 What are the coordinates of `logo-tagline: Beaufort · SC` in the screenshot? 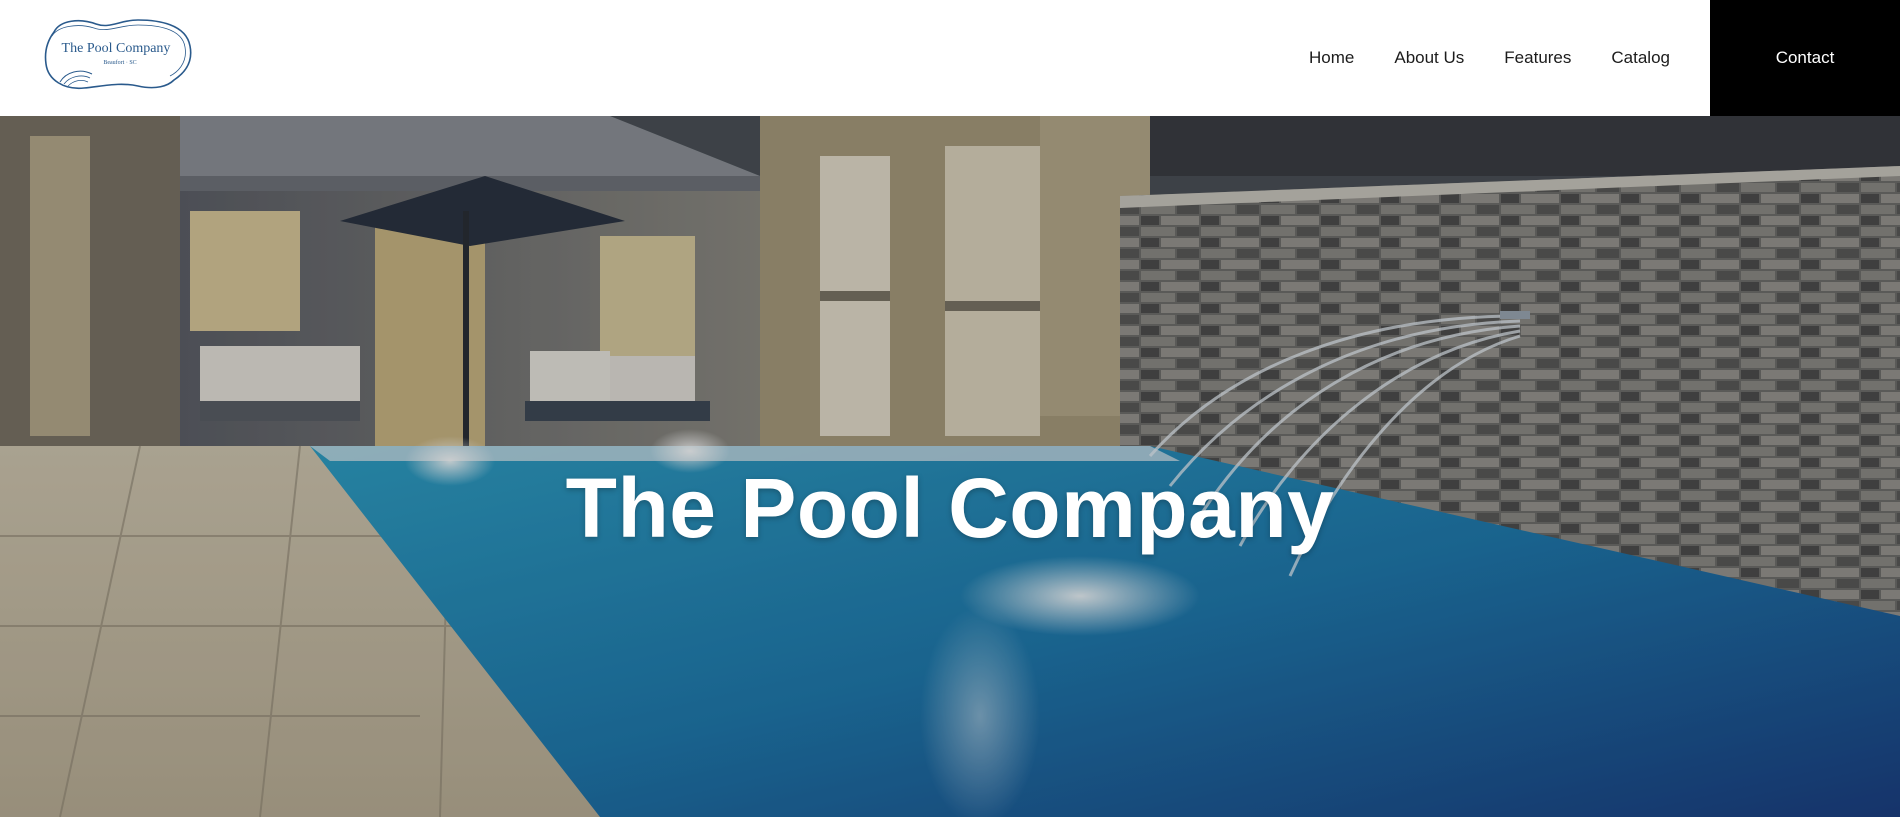 It's located at (119, 62).